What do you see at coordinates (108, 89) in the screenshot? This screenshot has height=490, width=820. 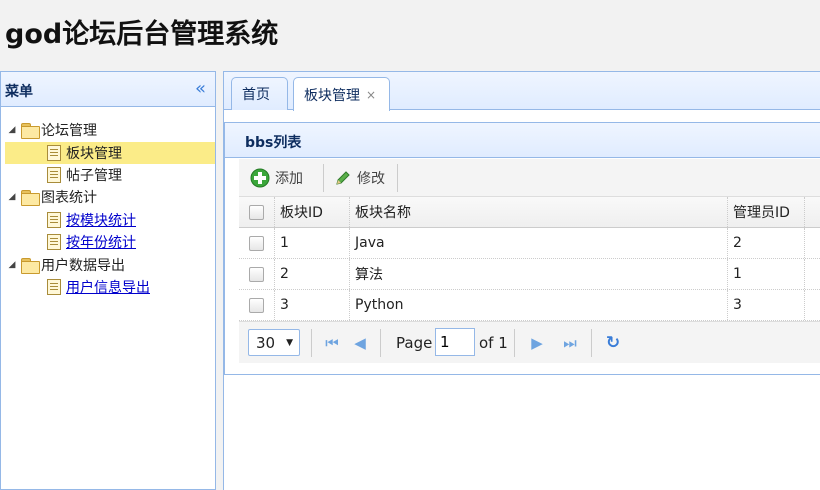 I see `menu-header: 菜单 «` at bounding box center [108, 89].